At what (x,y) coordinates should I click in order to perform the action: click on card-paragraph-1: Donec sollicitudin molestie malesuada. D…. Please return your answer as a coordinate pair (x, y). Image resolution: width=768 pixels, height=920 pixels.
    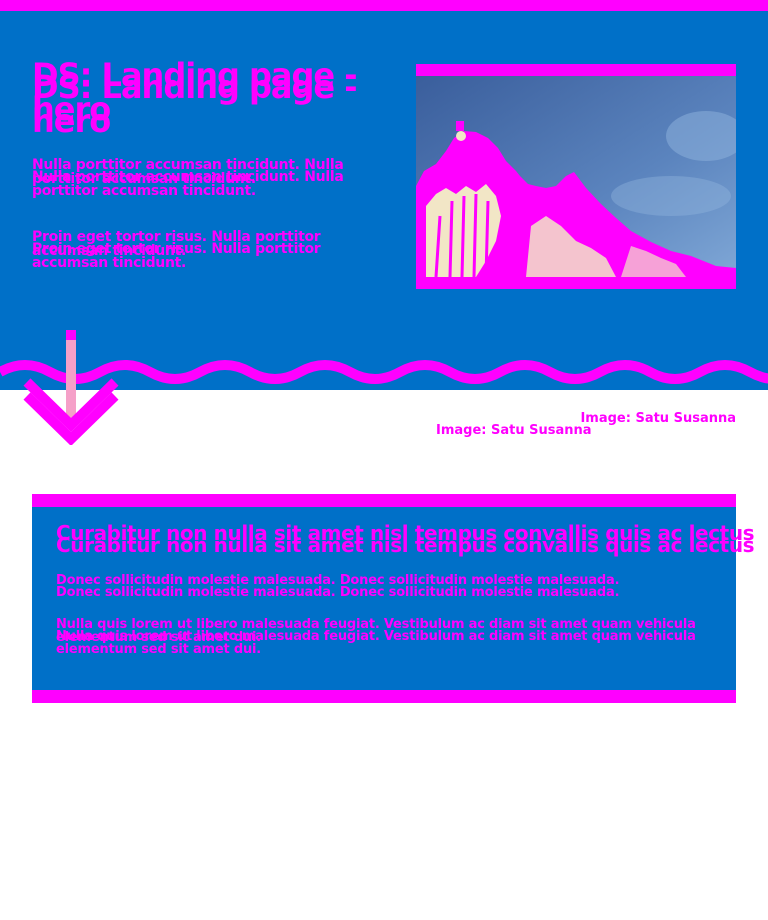
    Looking at the image, I should click on (386, 586).